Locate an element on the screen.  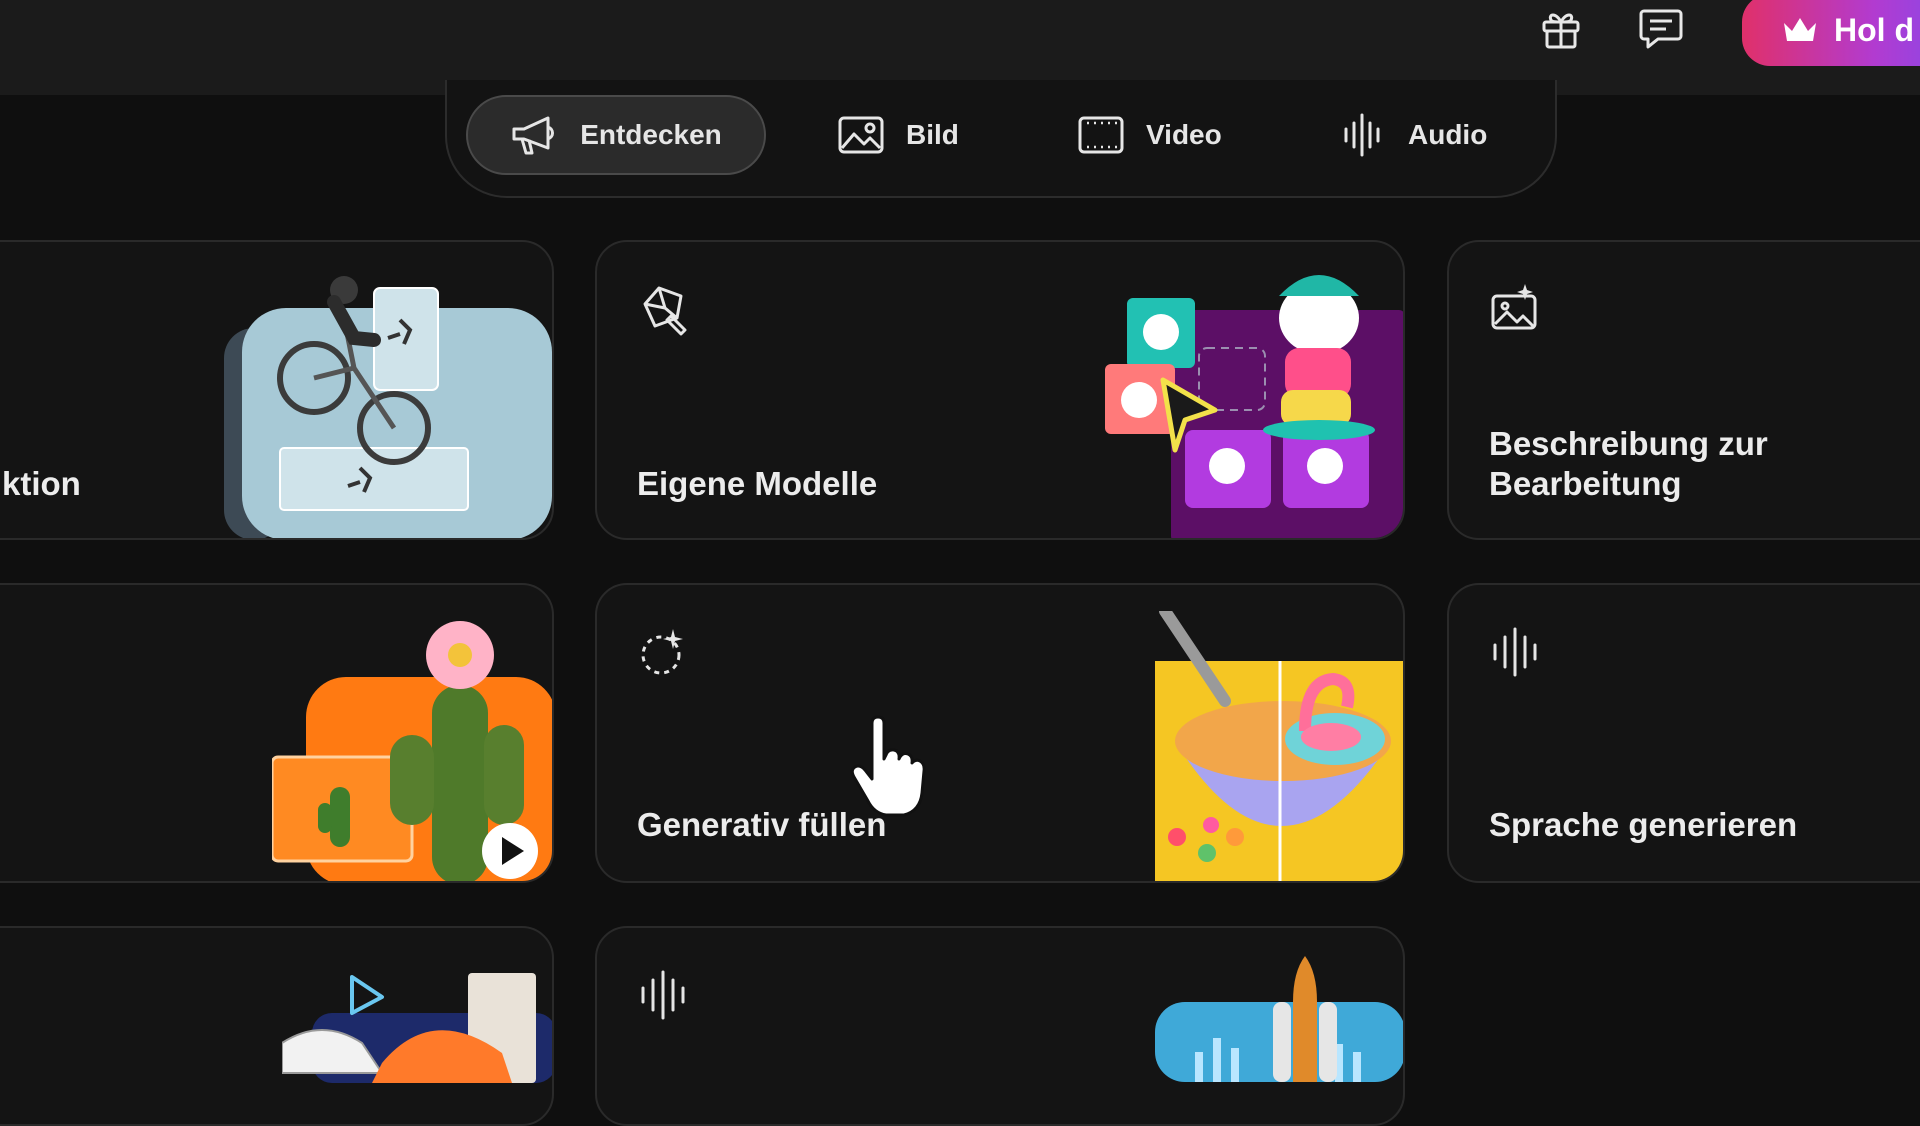
bike-illustration is located at coordinates (388, 407).